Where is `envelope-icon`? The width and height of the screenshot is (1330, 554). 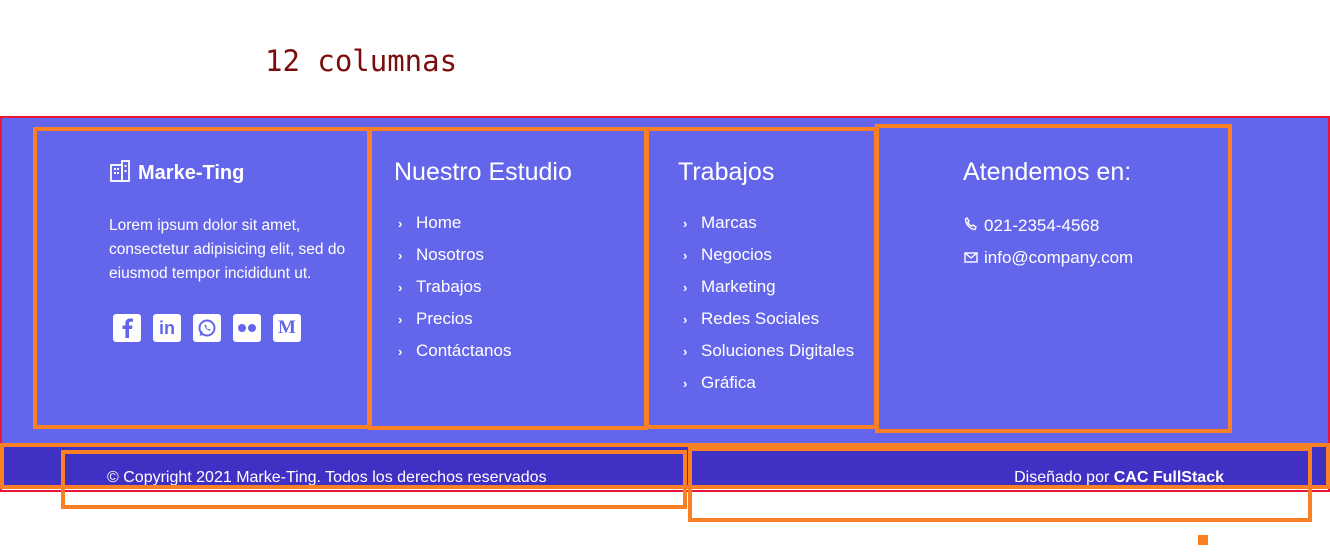 envelope-icon is located at coordinates (971, 258).